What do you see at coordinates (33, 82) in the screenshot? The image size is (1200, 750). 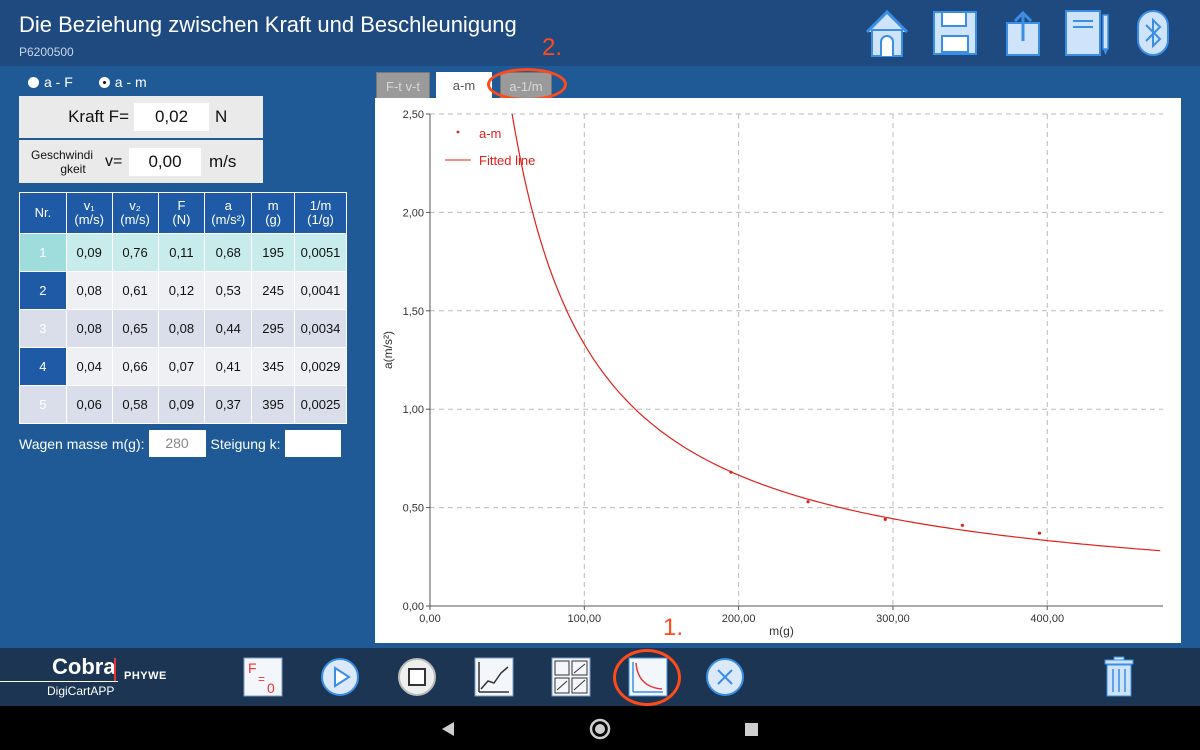 I see `radio-icon` at bounding box center [33, 82].